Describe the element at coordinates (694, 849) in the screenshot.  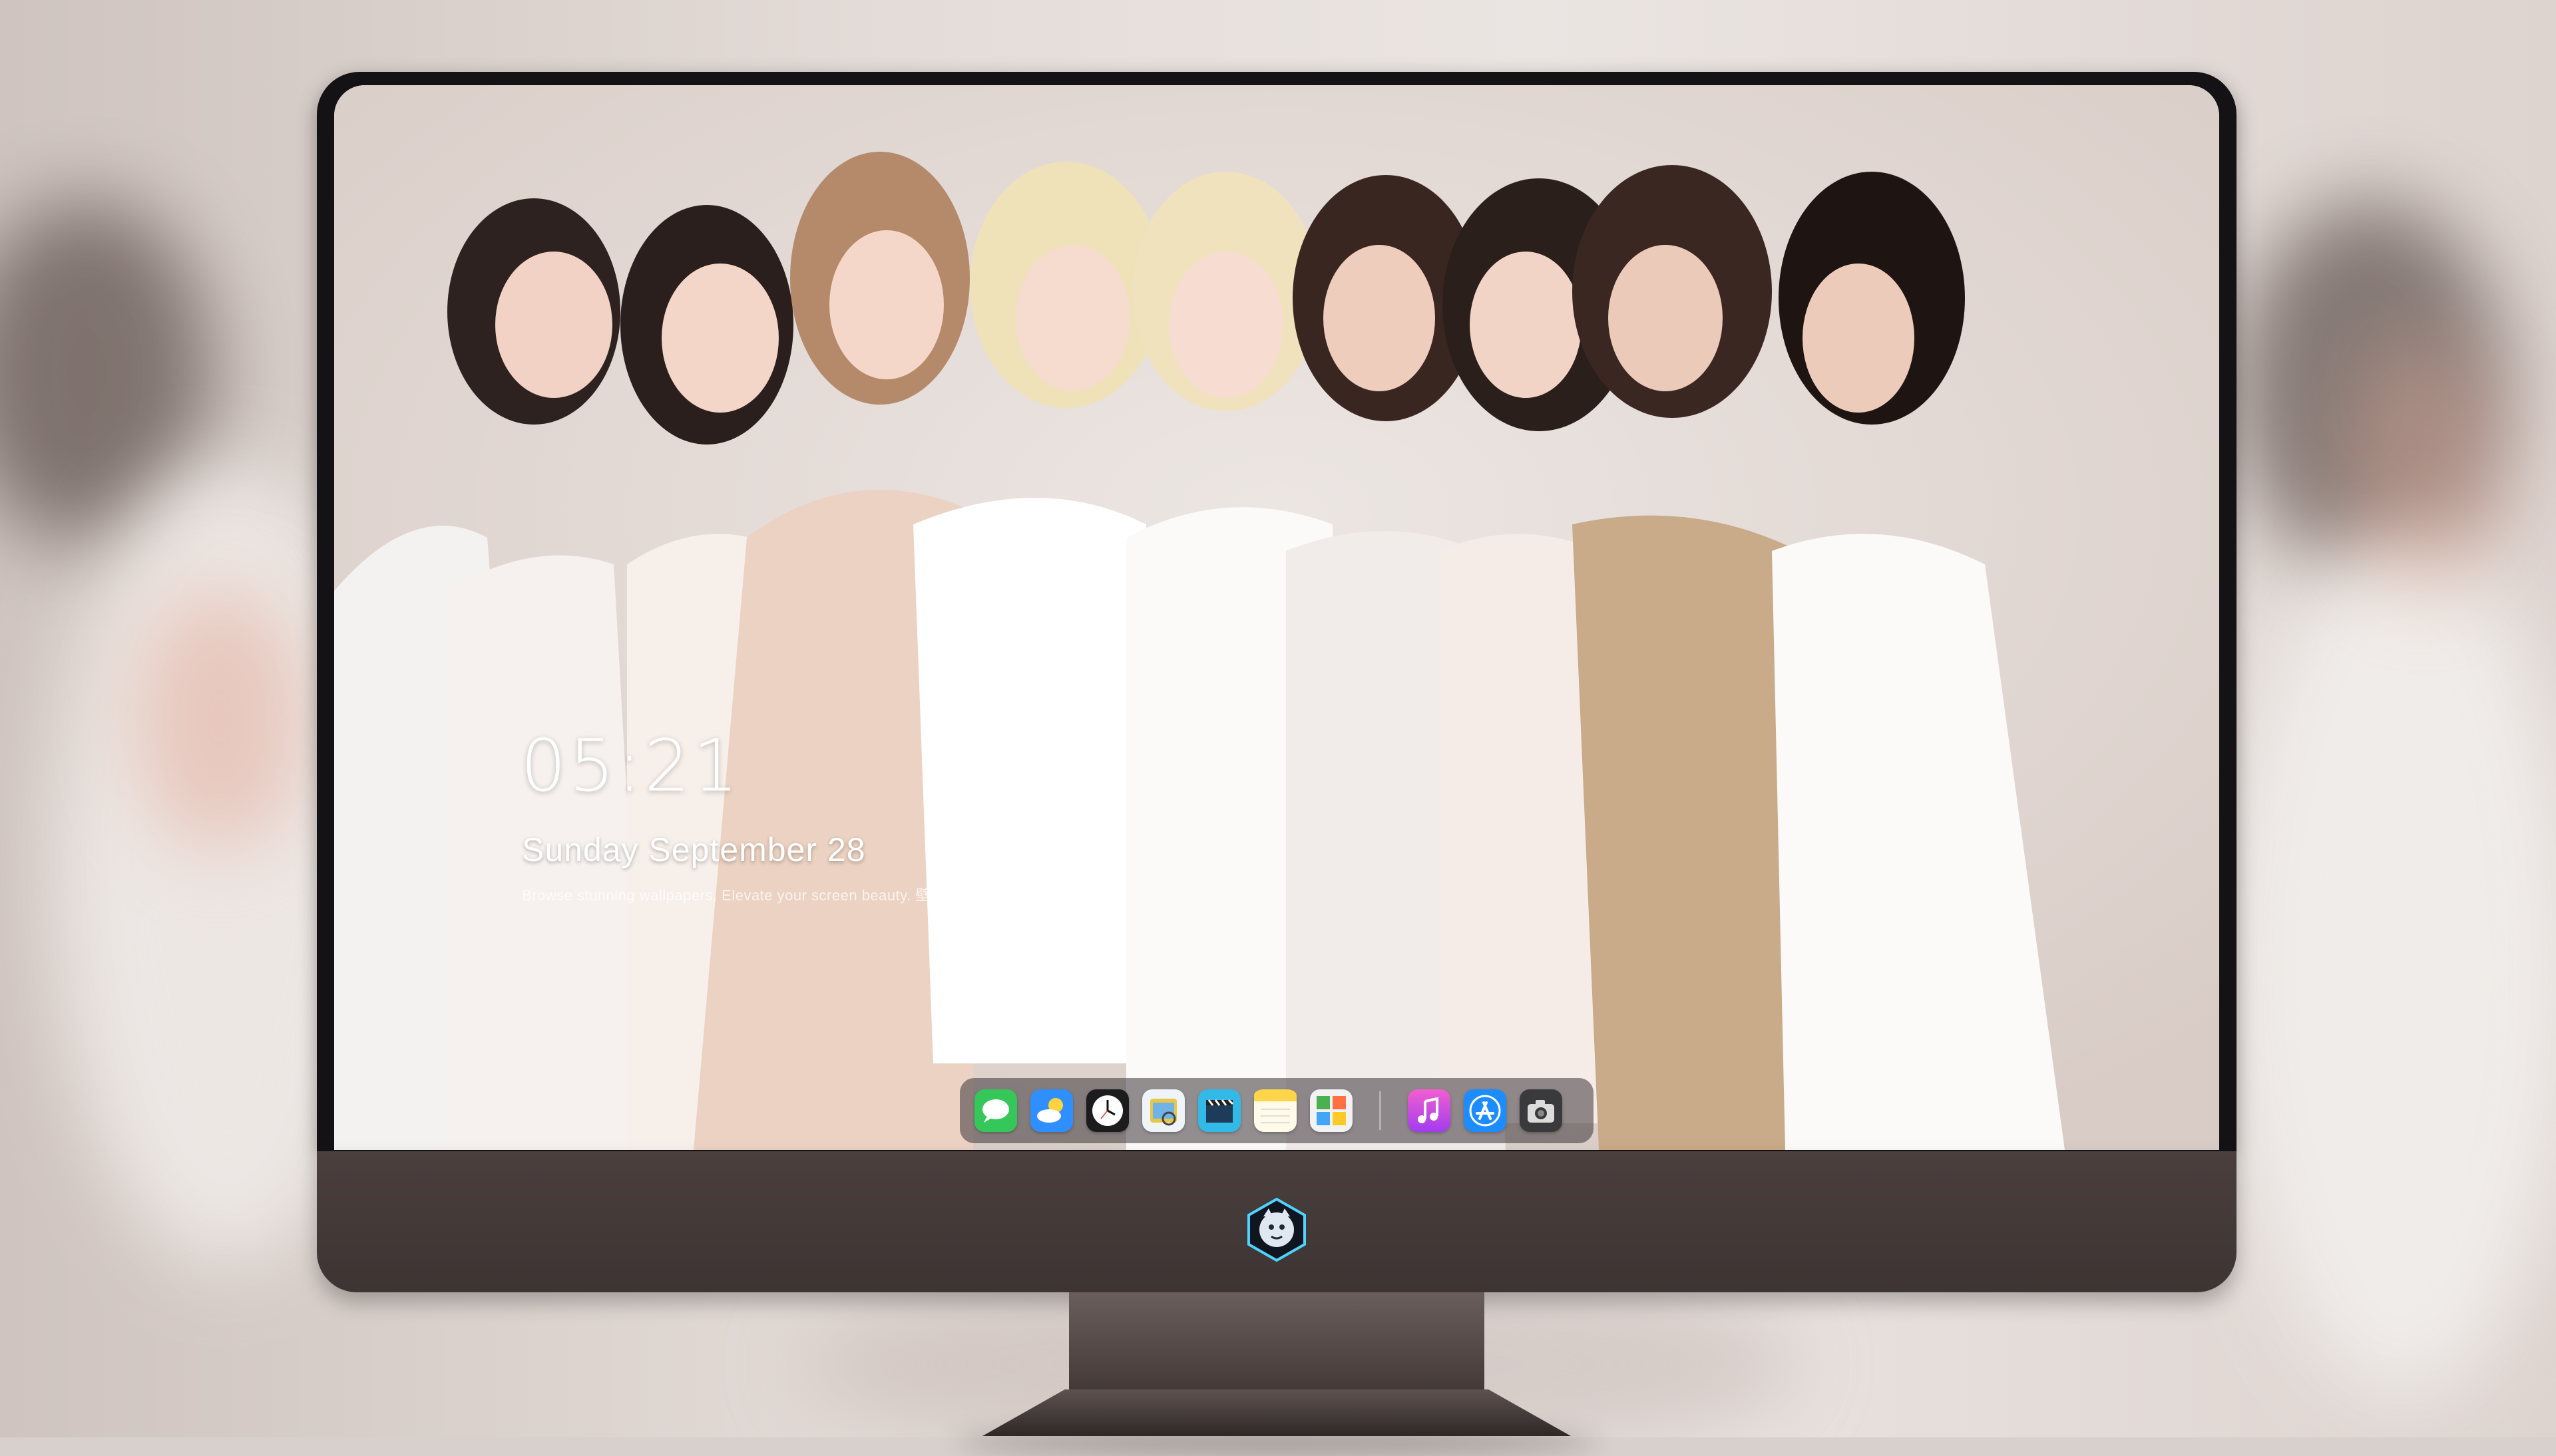
I see `clock-date: Sunday September 28` at that location.